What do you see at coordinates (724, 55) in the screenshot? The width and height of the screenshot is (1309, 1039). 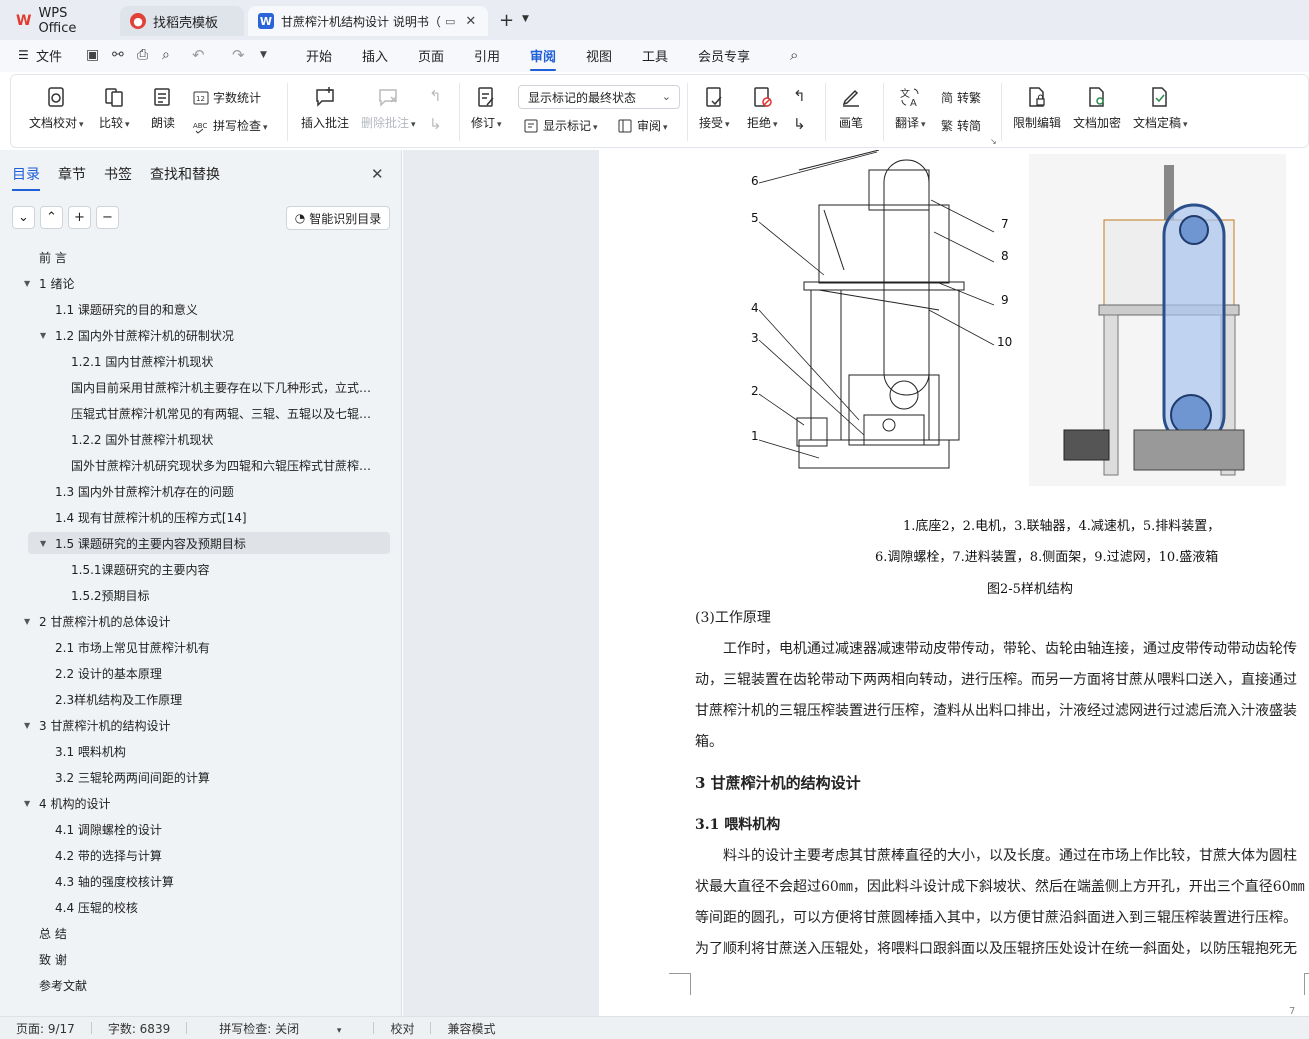 I see `menu-membership: 会员专享` at bounding box center [724, 55].